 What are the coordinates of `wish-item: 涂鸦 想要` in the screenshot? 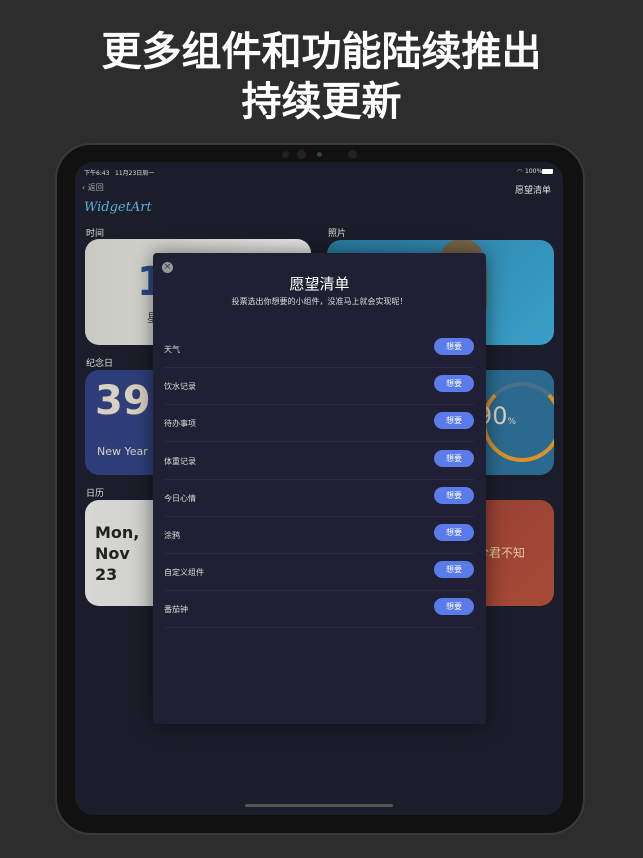 It's located at (319, 535).